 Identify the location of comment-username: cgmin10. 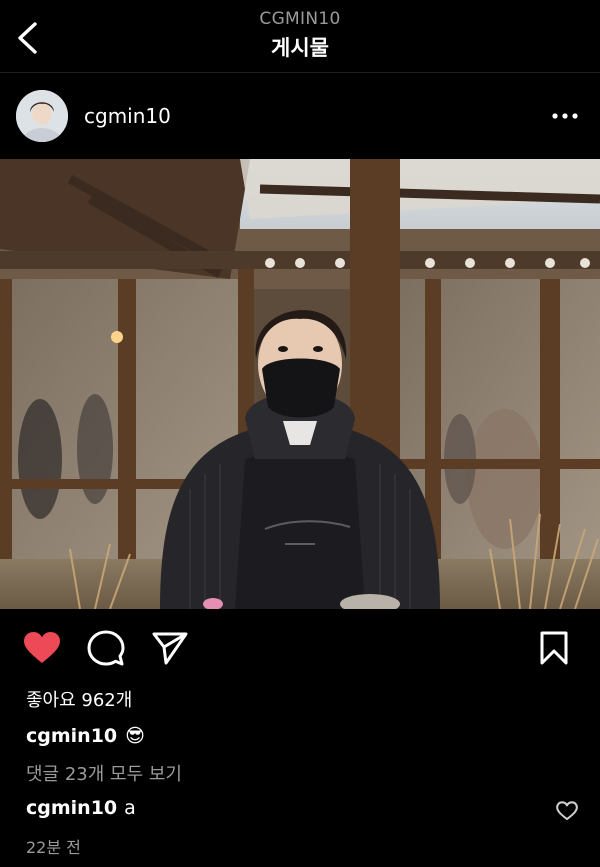
(71, 808).